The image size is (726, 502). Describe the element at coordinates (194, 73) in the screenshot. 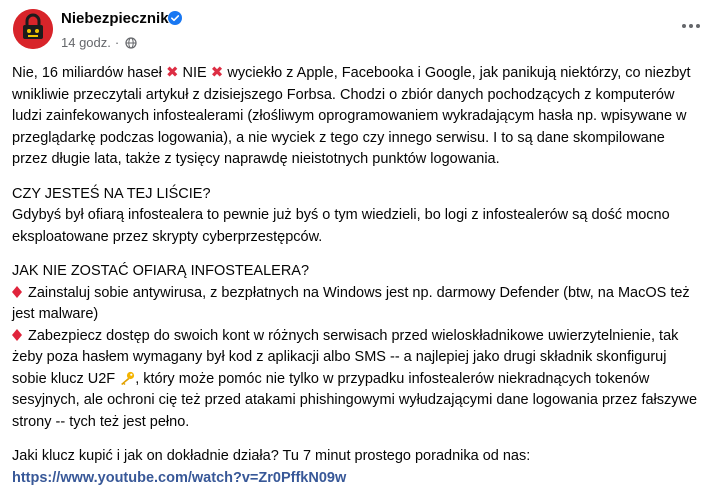

I see `intro-text-b: NIE` at that location.